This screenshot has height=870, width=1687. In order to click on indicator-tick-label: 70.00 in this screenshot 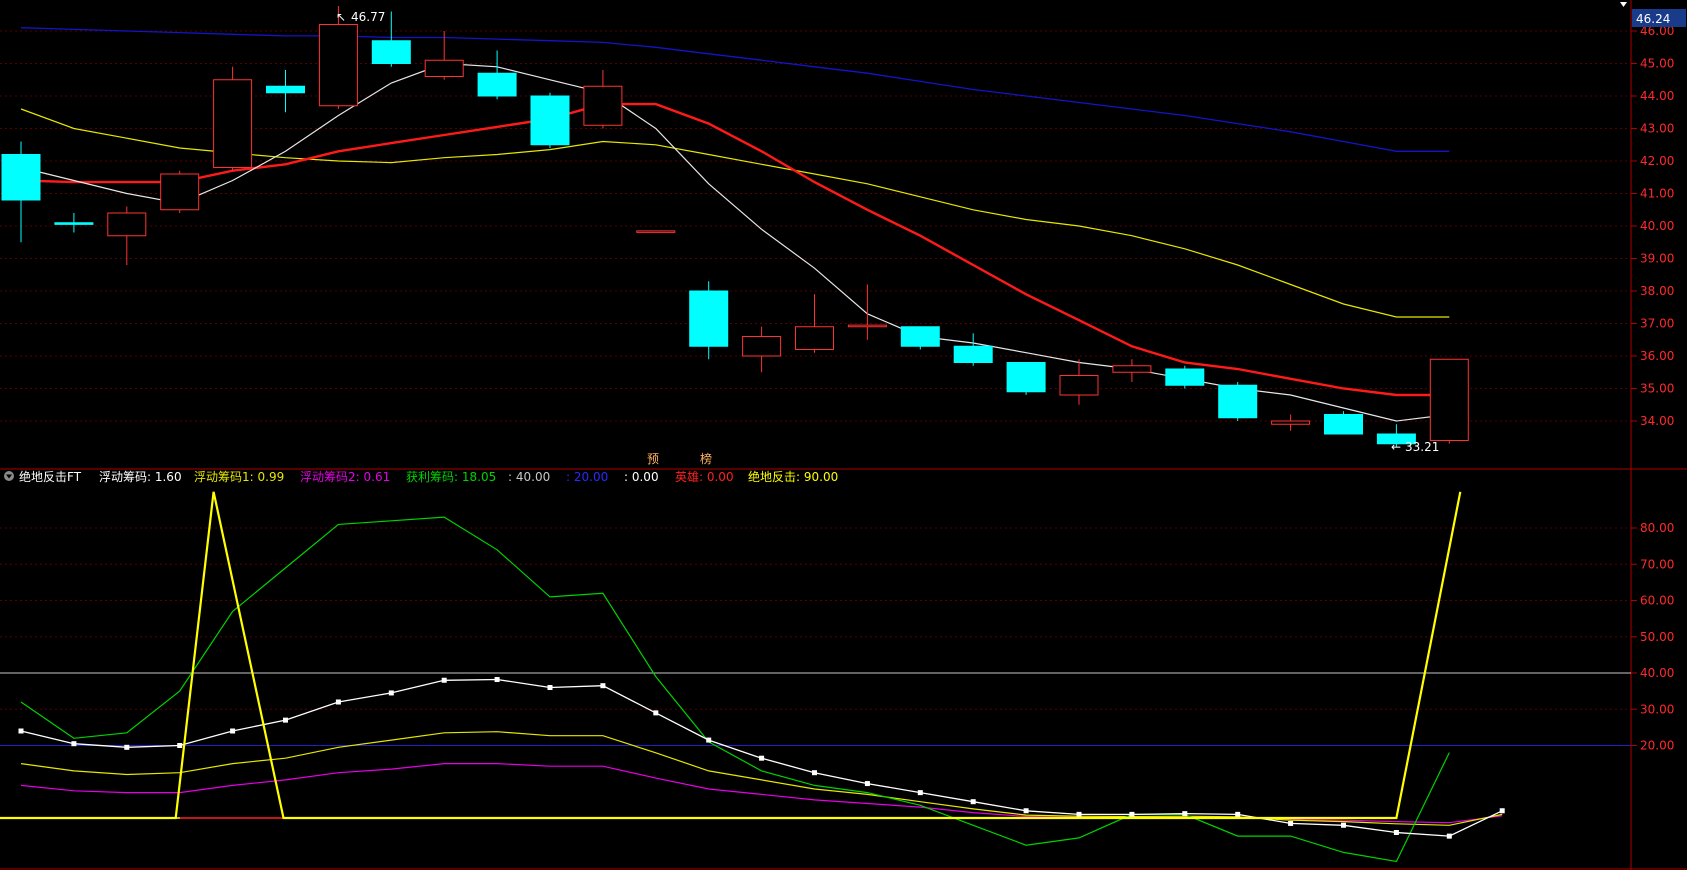, I will do `click(1657, 564)`.